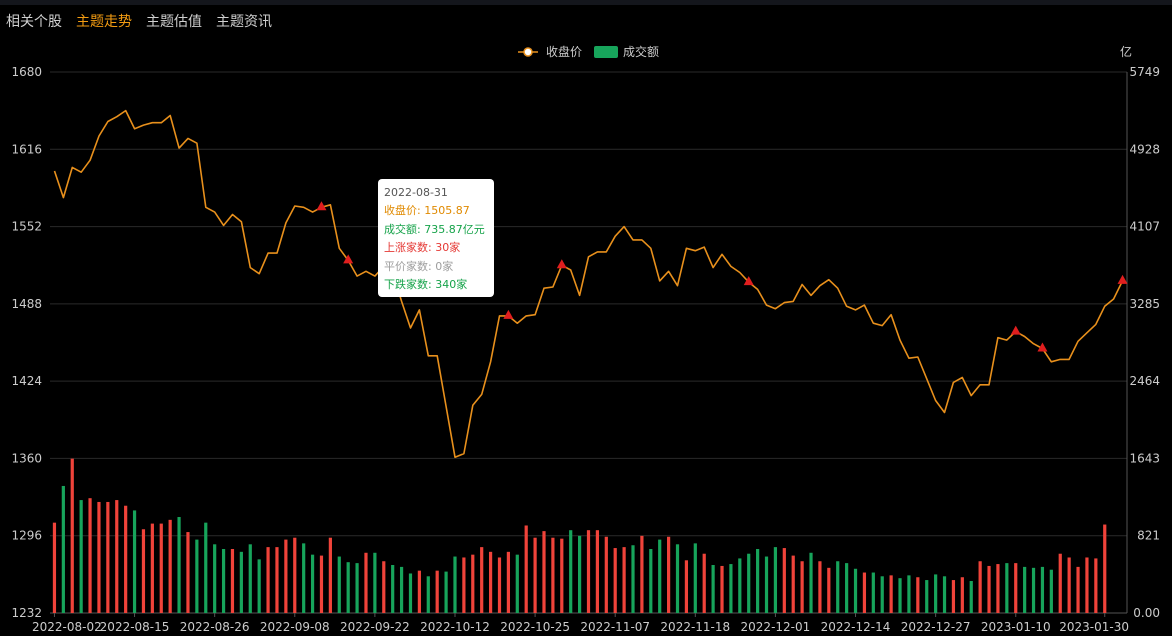  I want to click on x-tick-label: 2022-08-26, so click(215, 627).